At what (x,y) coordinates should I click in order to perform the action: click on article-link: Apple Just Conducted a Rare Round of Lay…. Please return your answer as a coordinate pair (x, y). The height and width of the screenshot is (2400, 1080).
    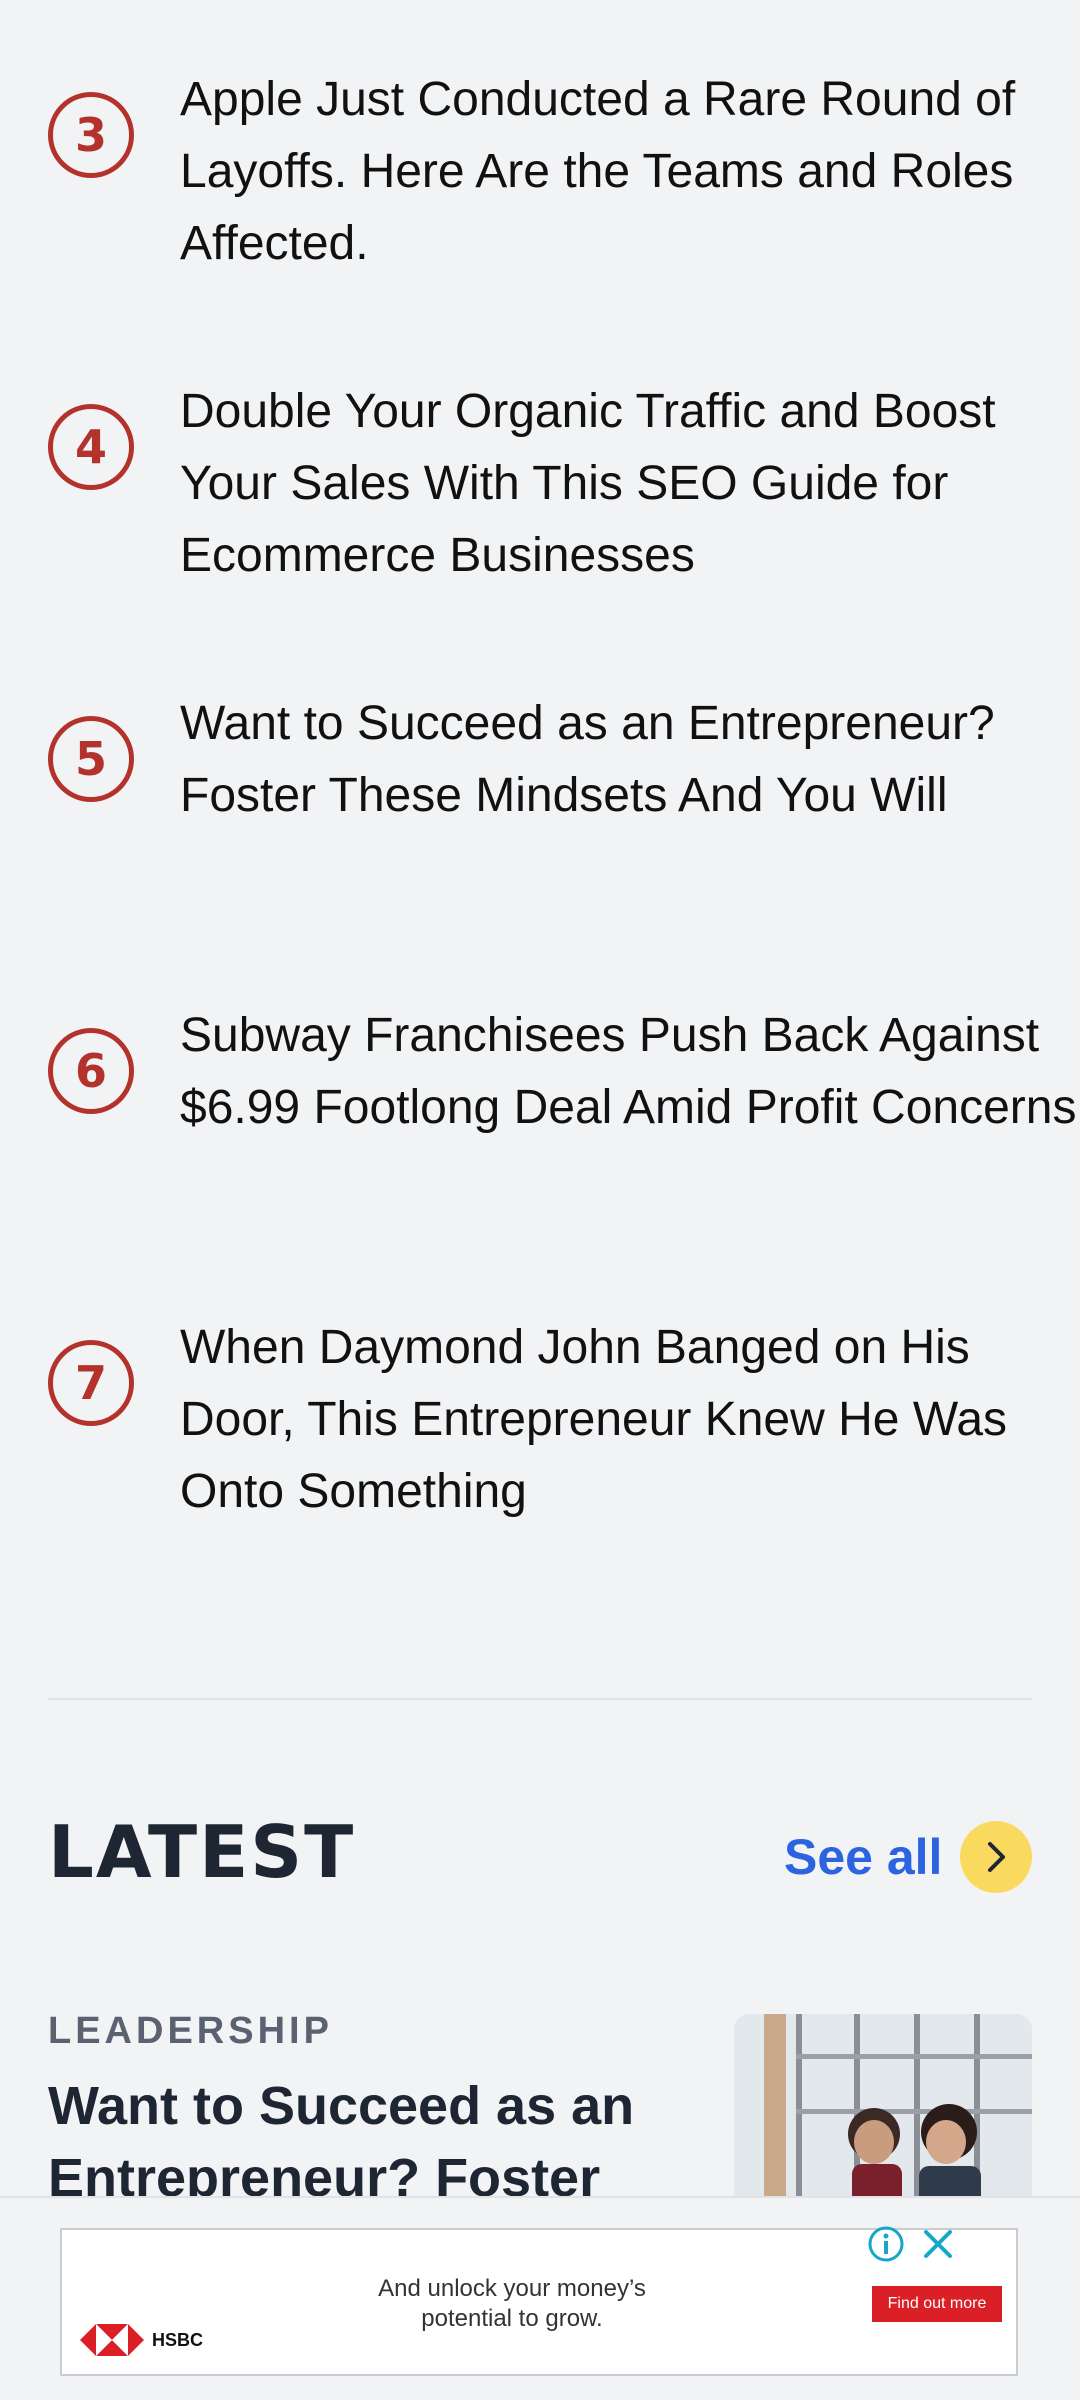
    Looking at the image, I should click on (630, 172).